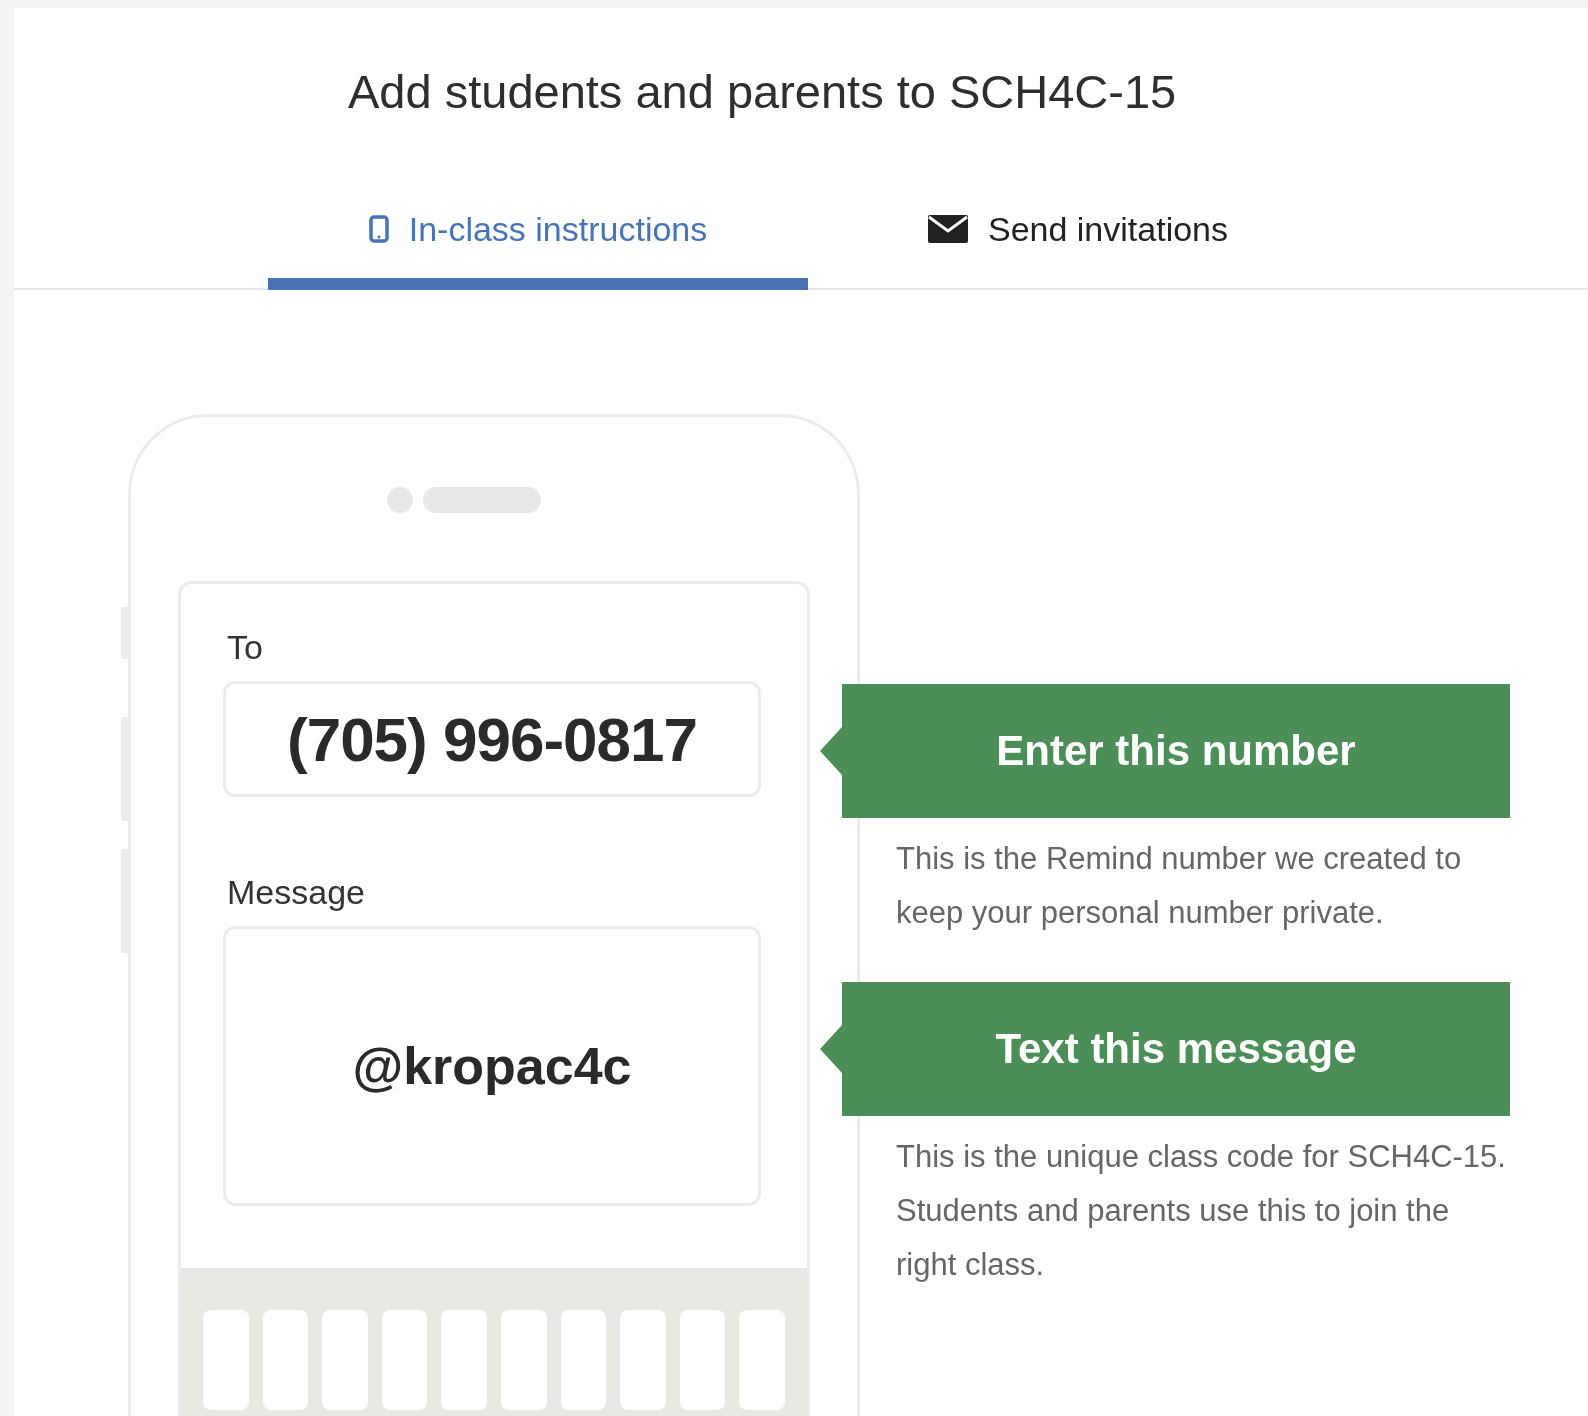  What do you see at coordinates (762, 92) in the screenshot?
I see `dialog-title: Add students and parents to SCH4C-15` at bounding box center [762, 92].